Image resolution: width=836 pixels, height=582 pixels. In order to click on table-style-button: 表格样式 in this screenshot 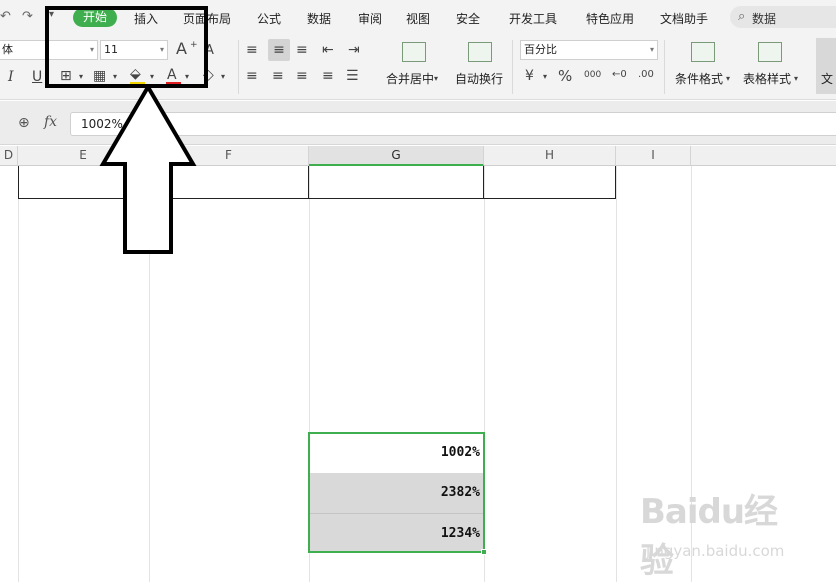, I will do `click(767, 78)`.